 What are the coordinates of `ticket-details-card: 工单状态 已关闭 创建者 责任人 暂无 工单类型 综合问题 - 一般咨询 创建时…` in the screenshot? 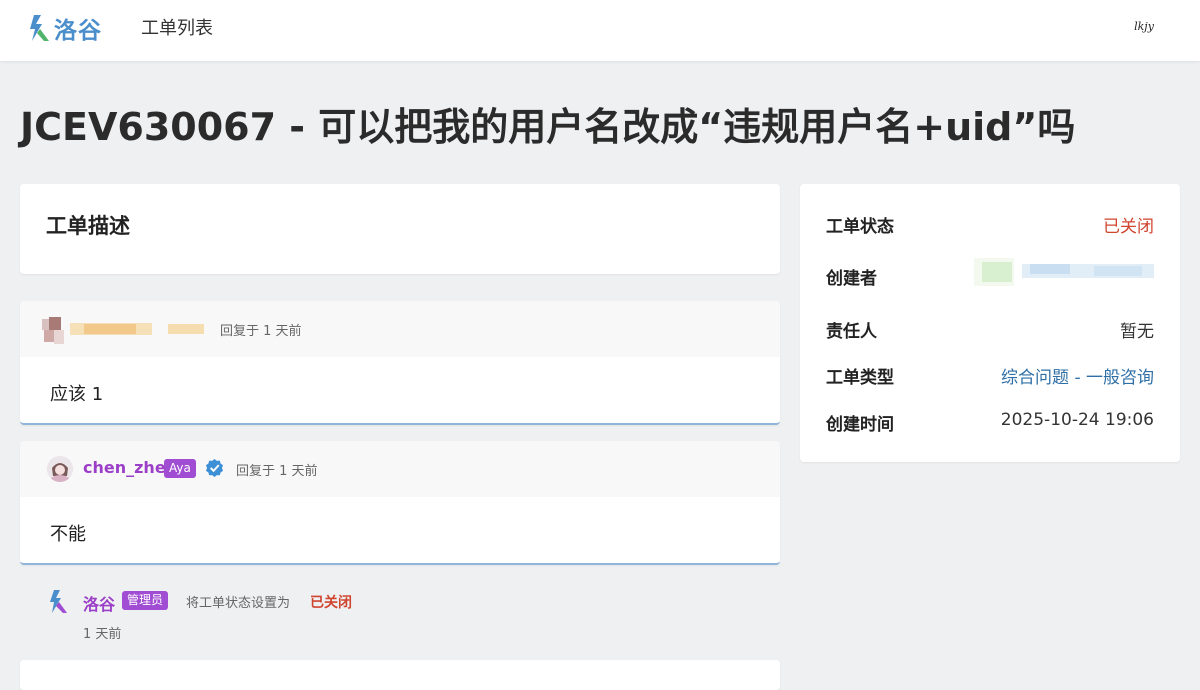 It's located at (990, 323).